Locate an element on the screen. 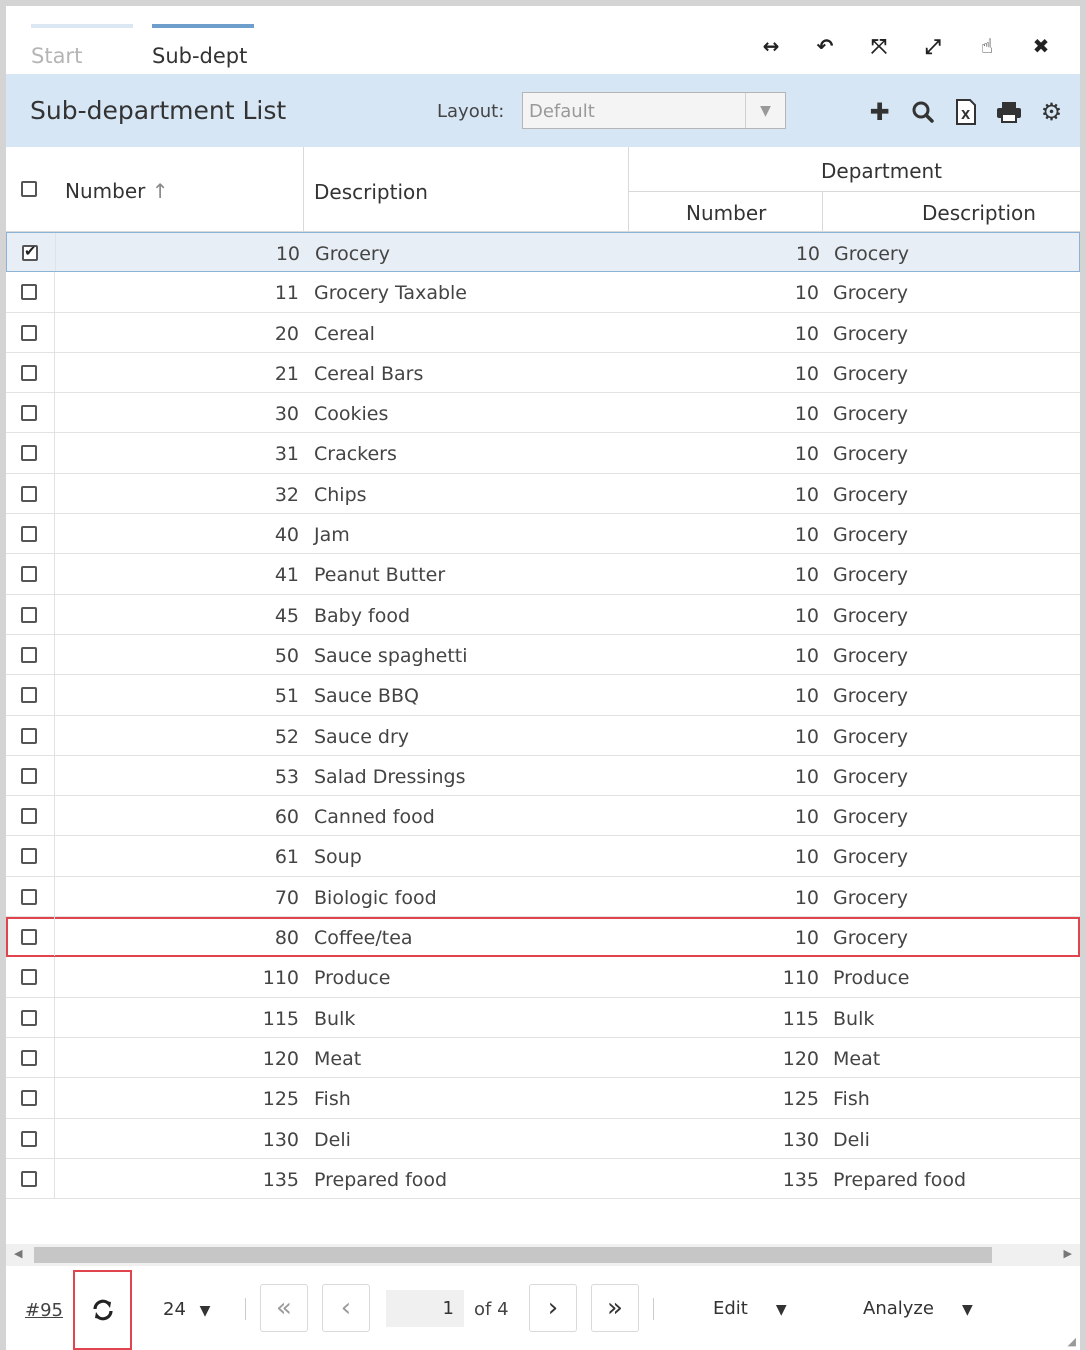 This screenshot has height=1350, width=1086. cell-number: 20 is located at coordinates (286, 333).